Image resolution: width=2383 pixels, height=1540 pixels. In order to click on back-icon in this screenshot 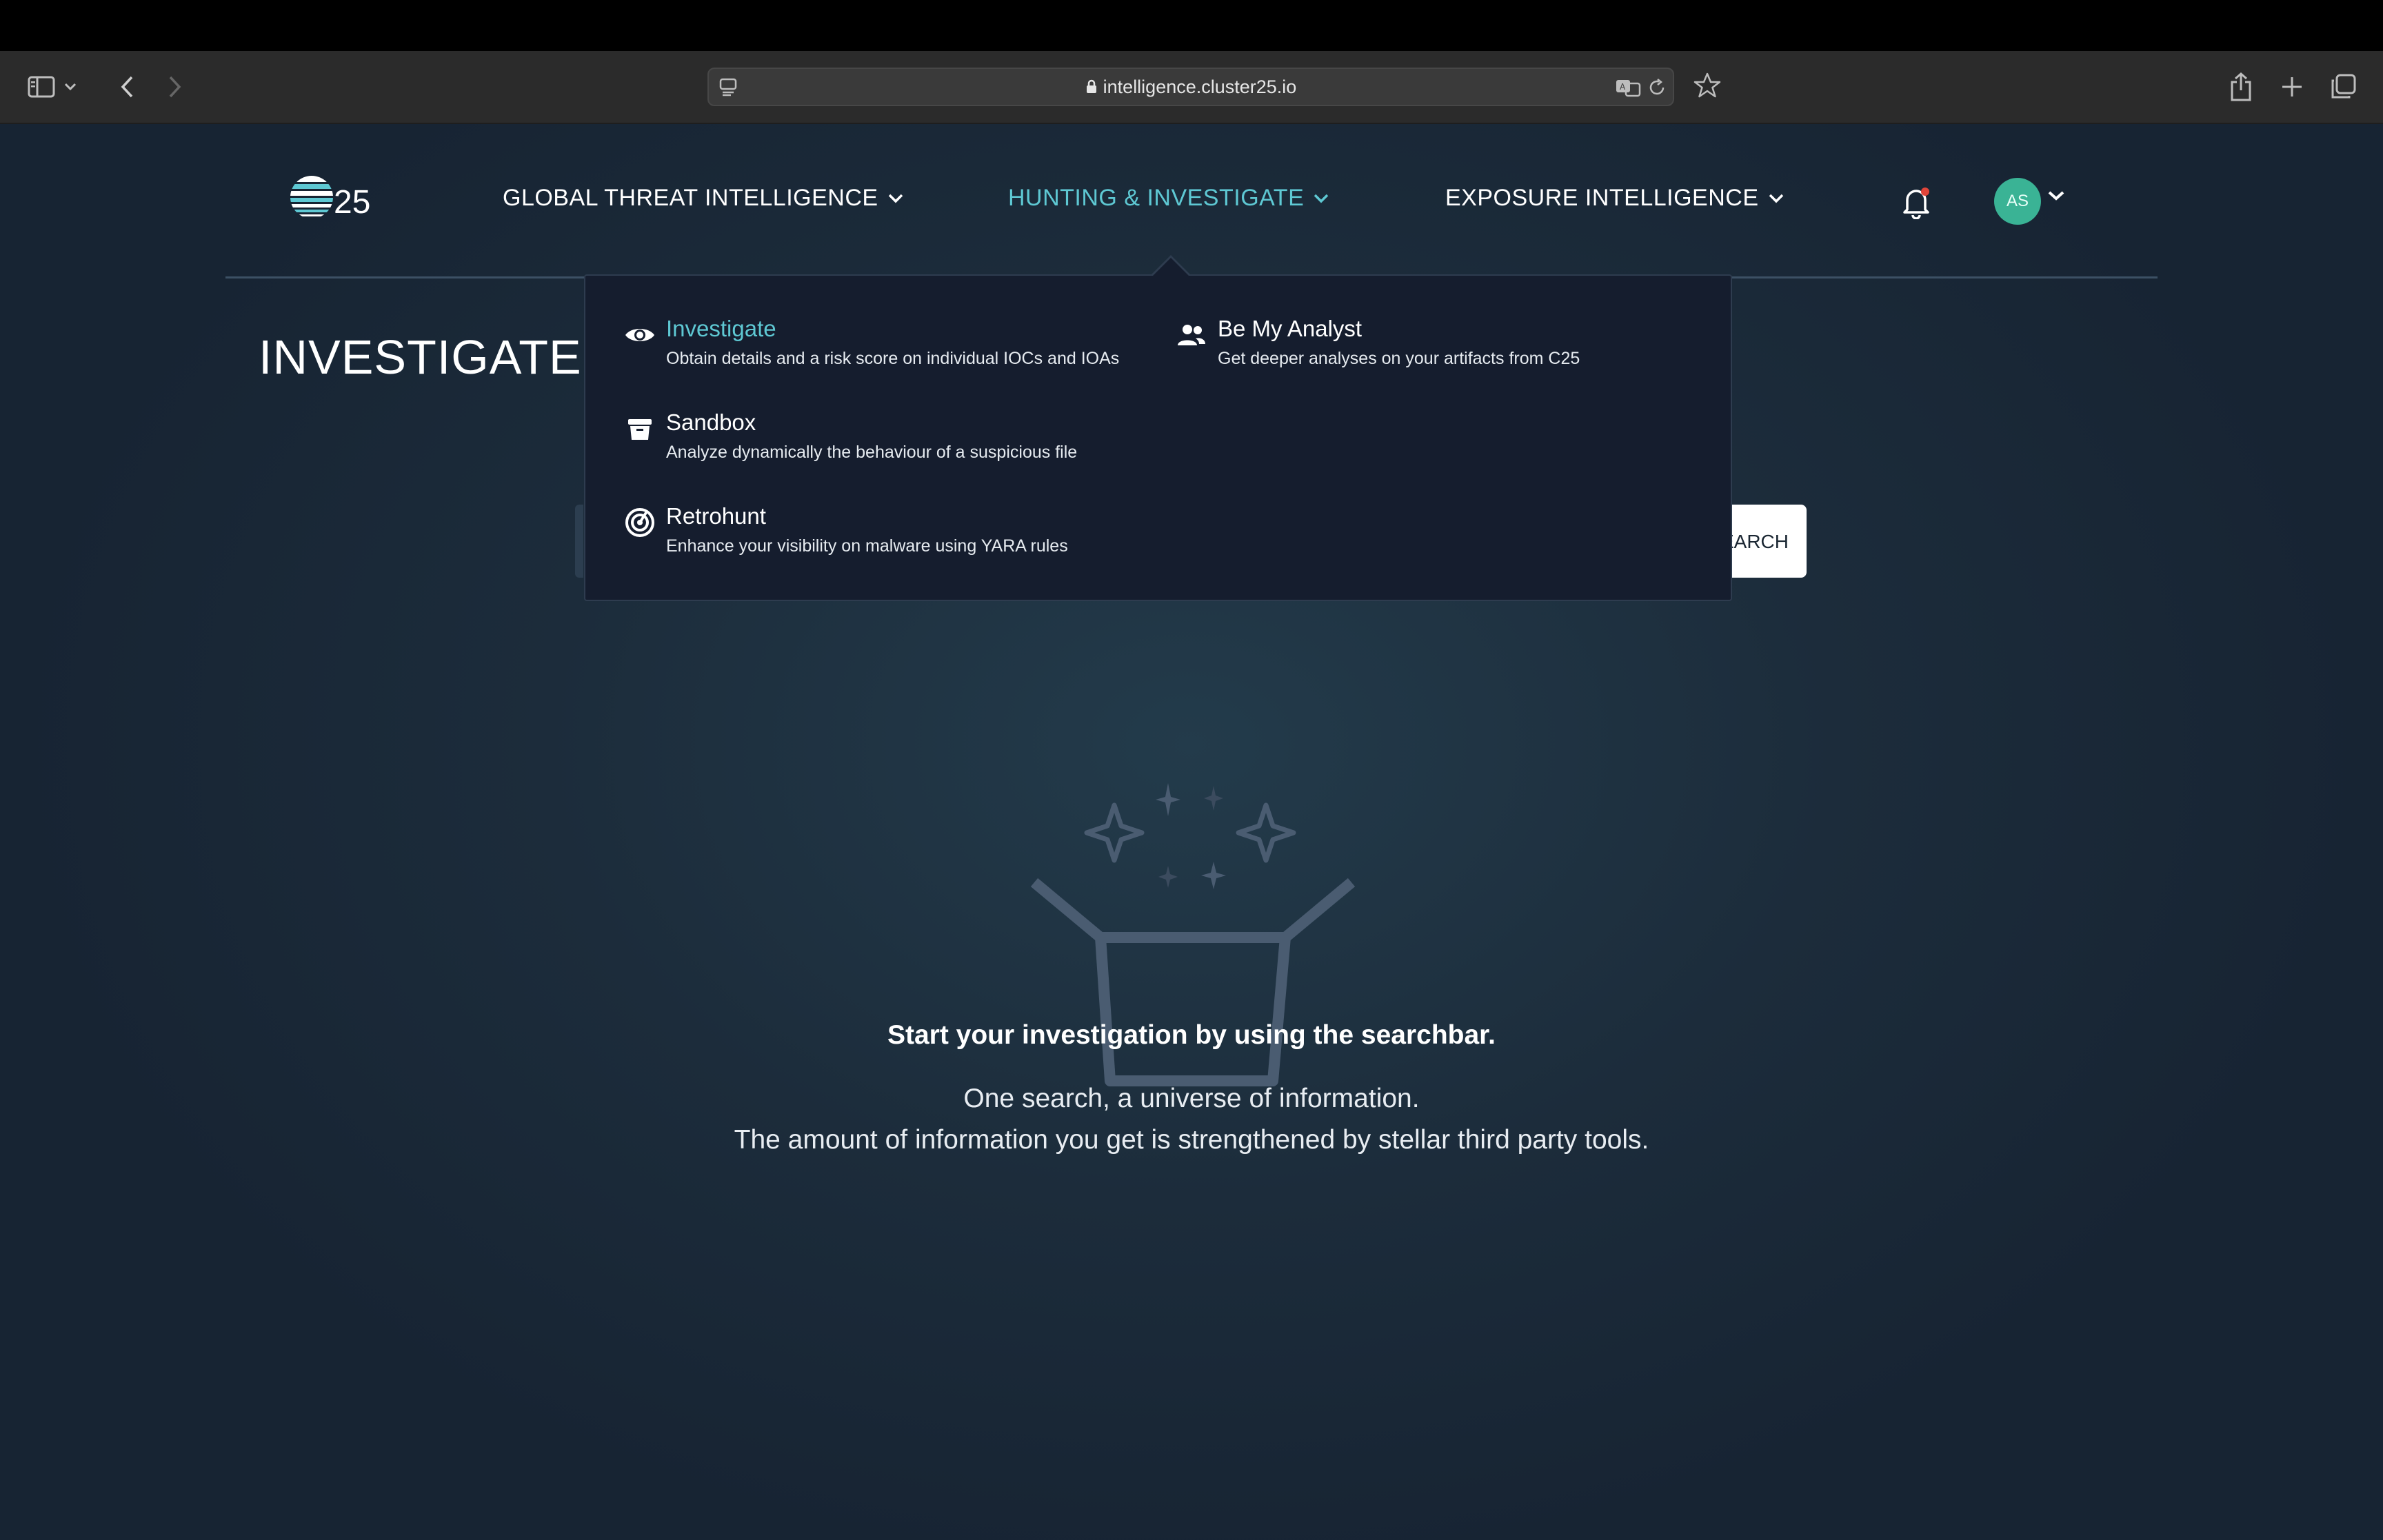, I will do `click(127, 87)`.